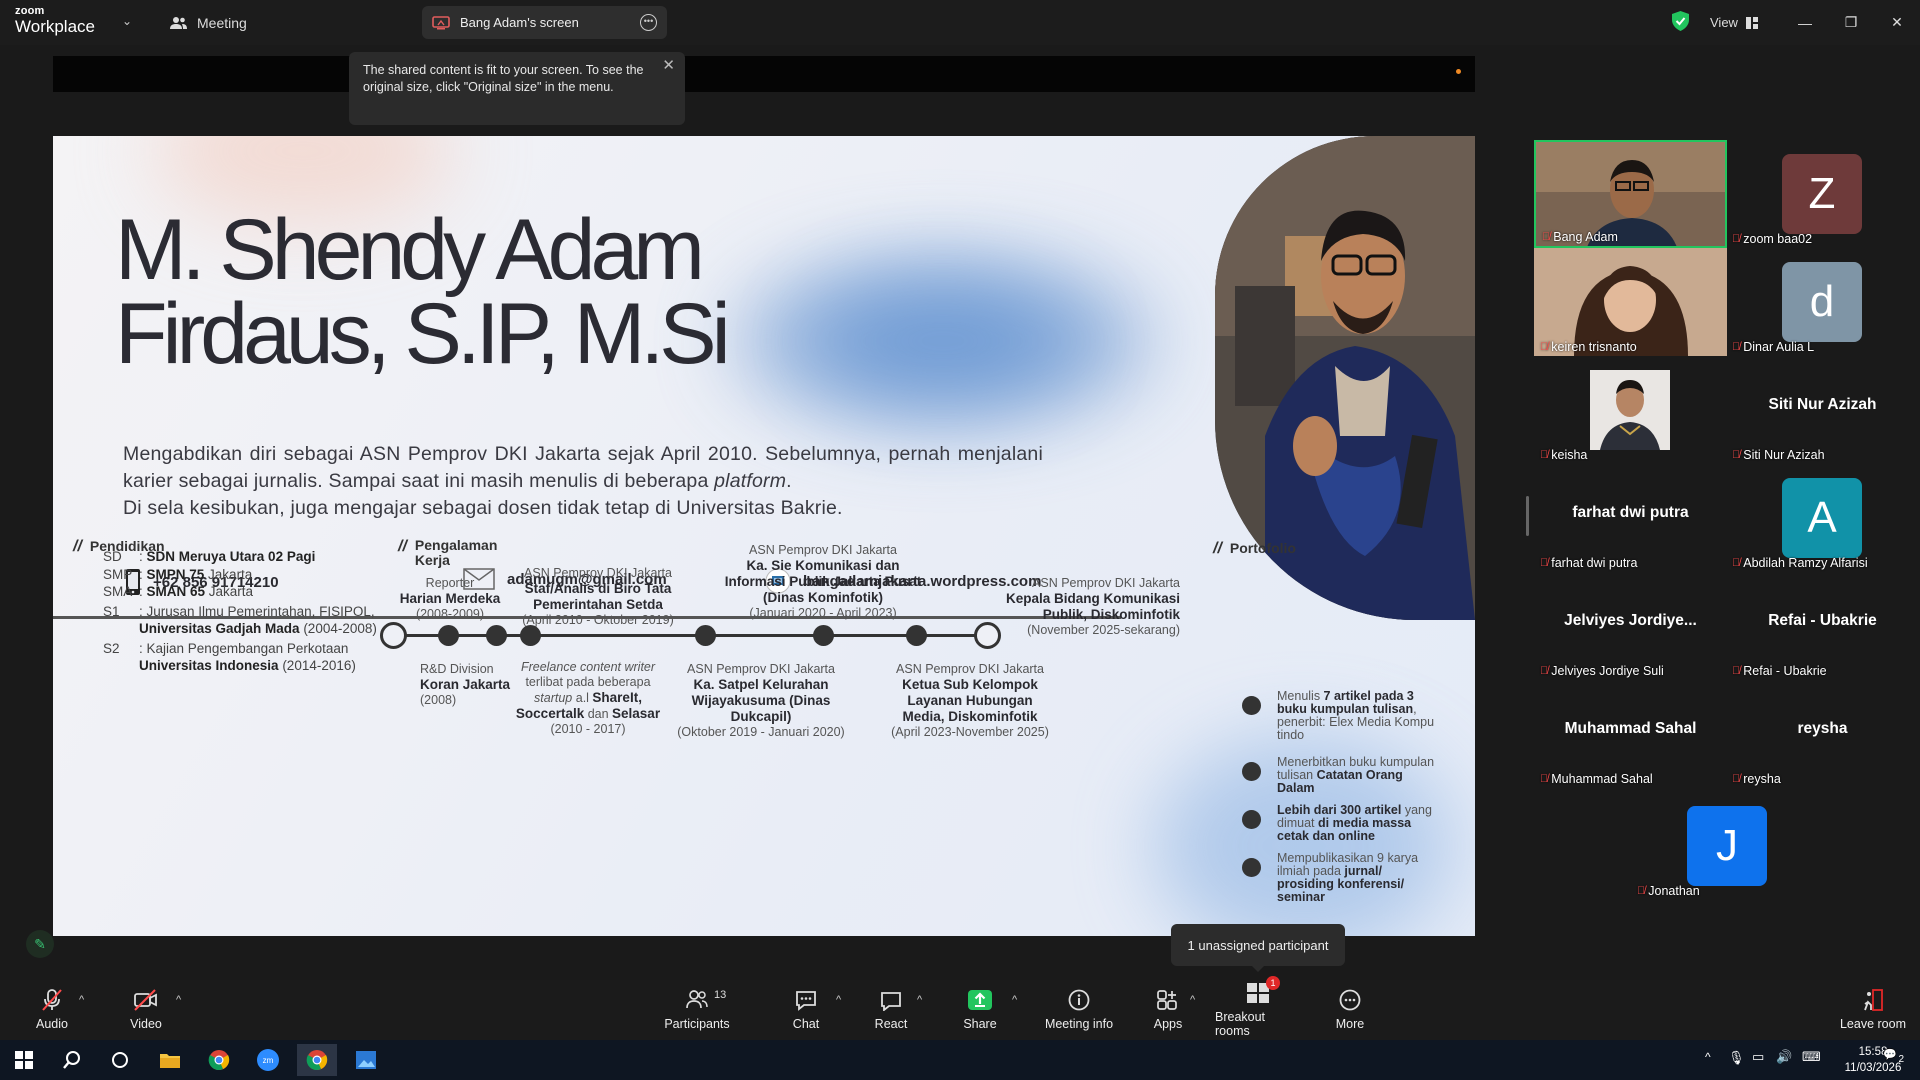 This screenshot has height=1080, width=1920. Describe the element at coordinates (1674, 891) in the screenshot. I see `participant-name: Jonathan` at that location.